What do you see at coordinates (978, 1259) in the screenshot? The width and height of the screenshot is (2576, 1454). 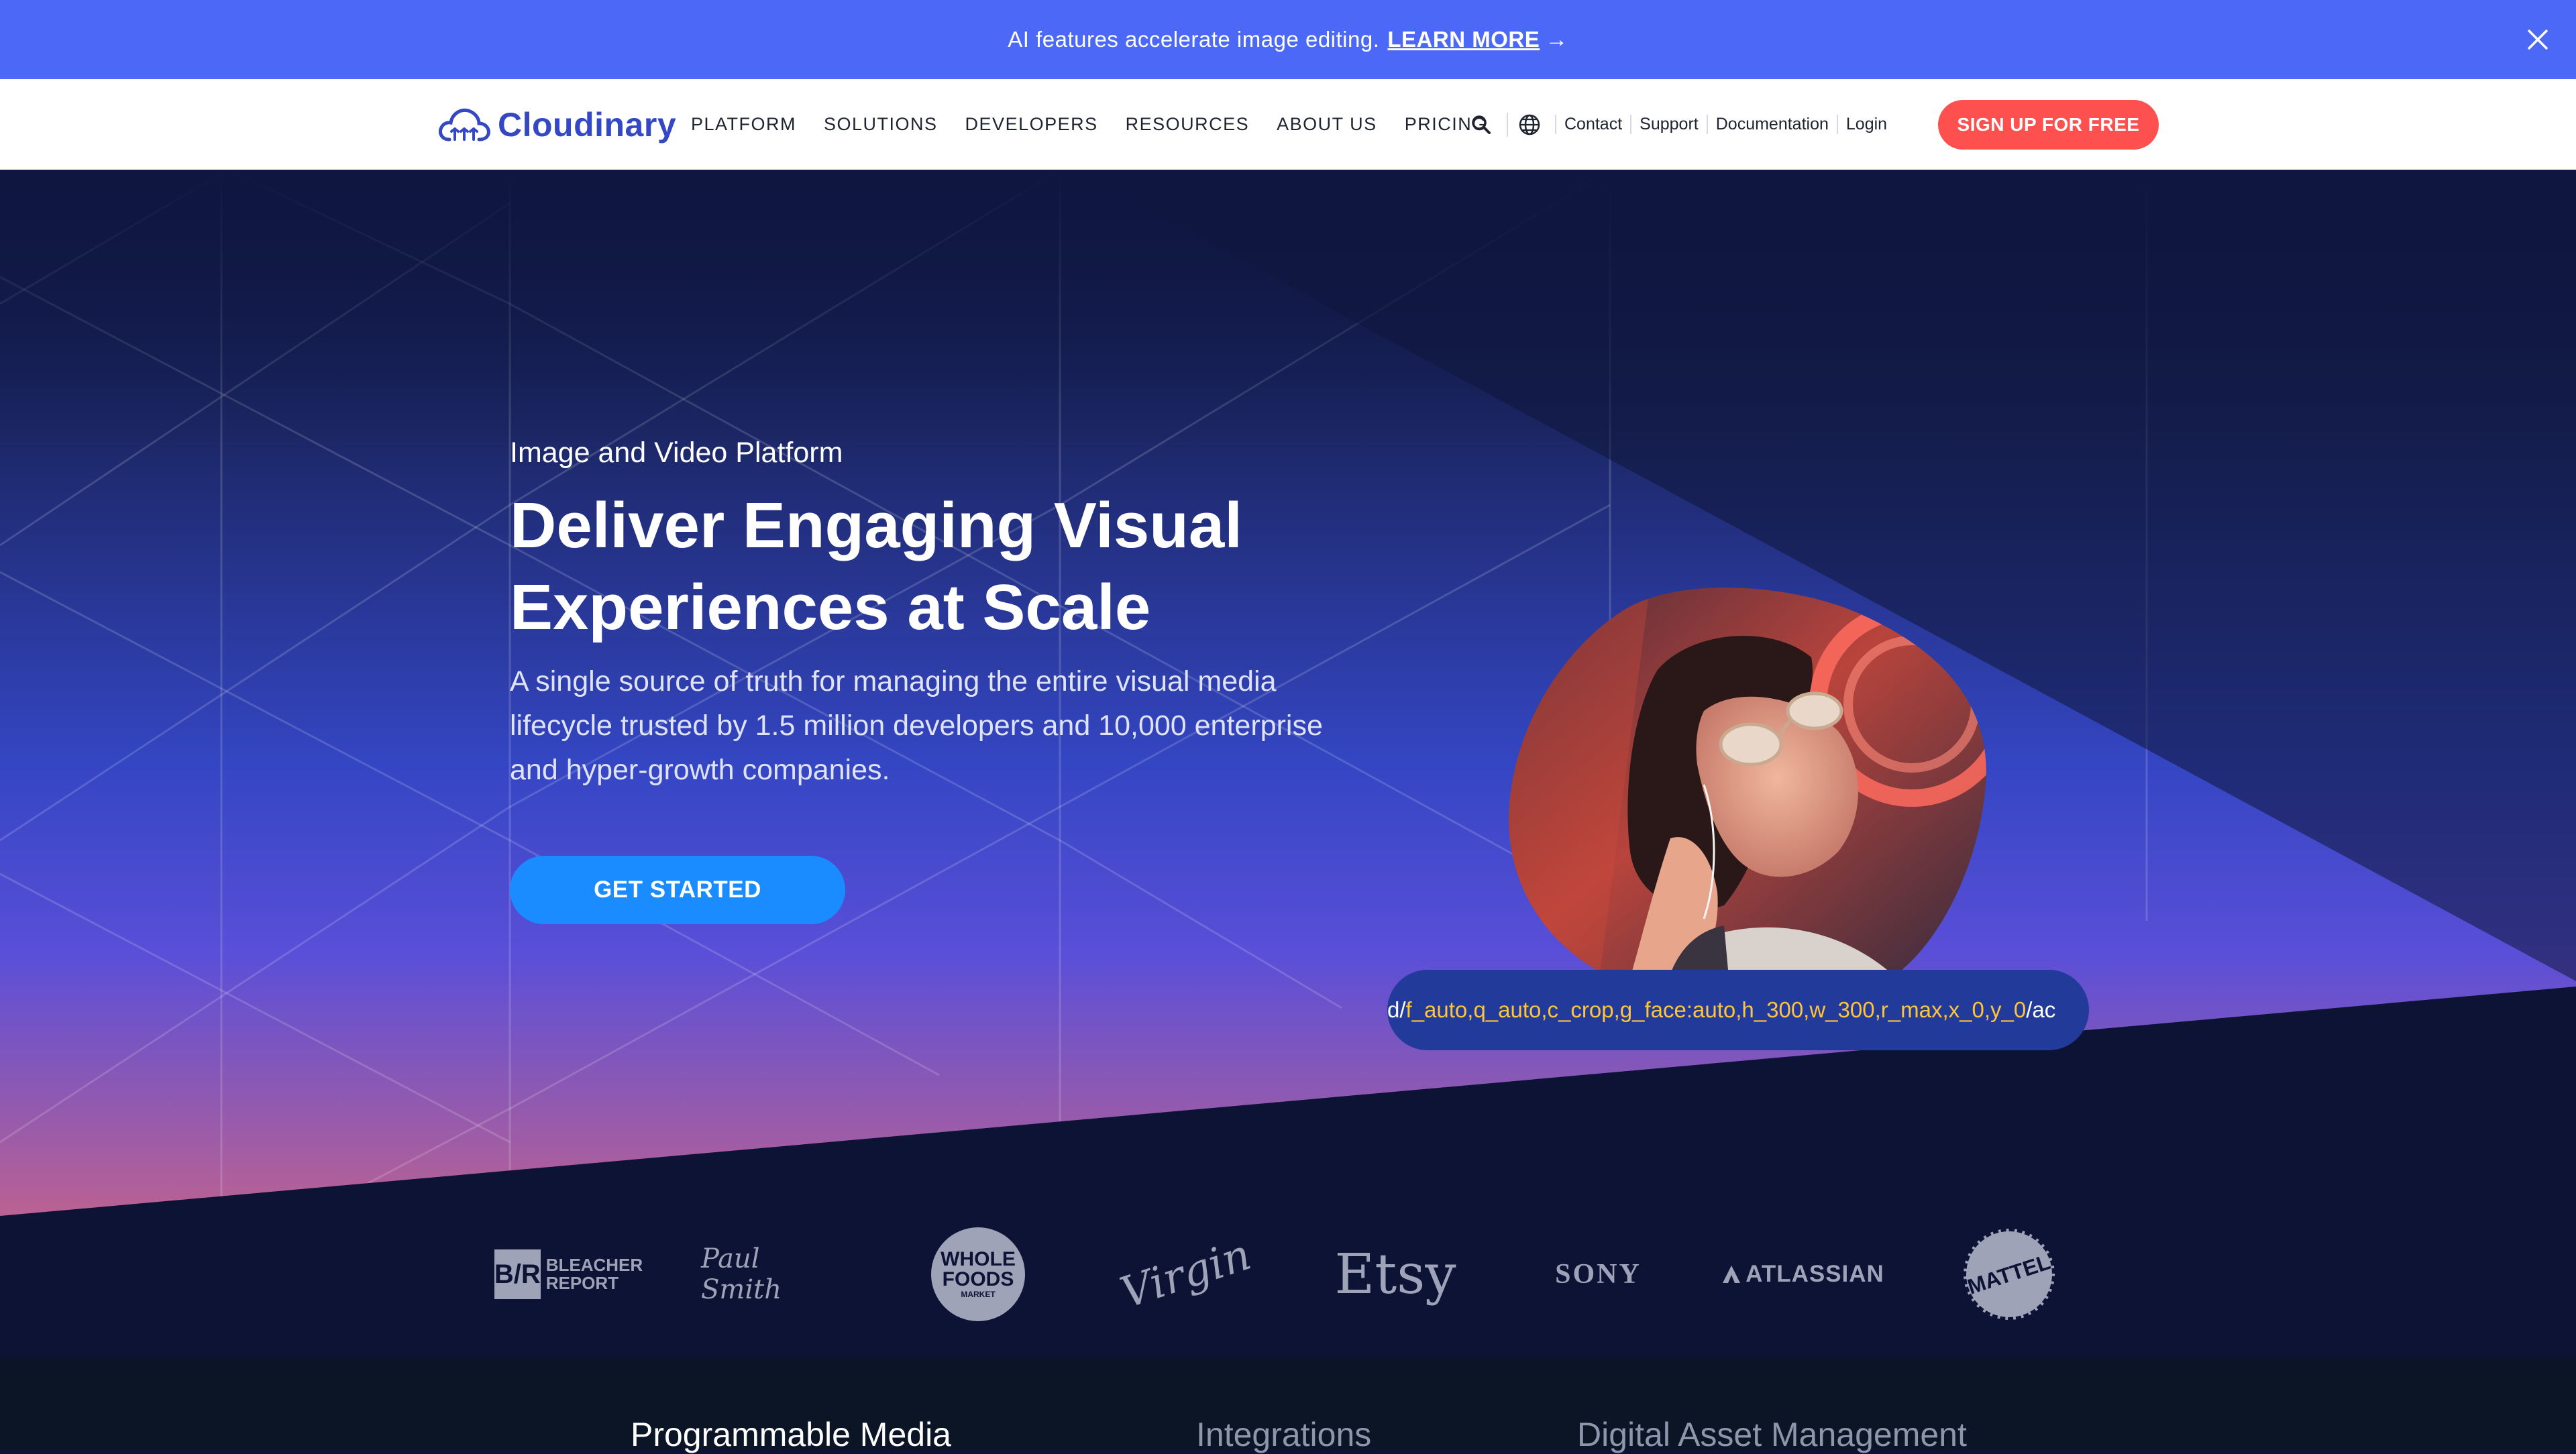 I see `whole-foods-word-1: WHOLE` at bounding box center [978, 1259].